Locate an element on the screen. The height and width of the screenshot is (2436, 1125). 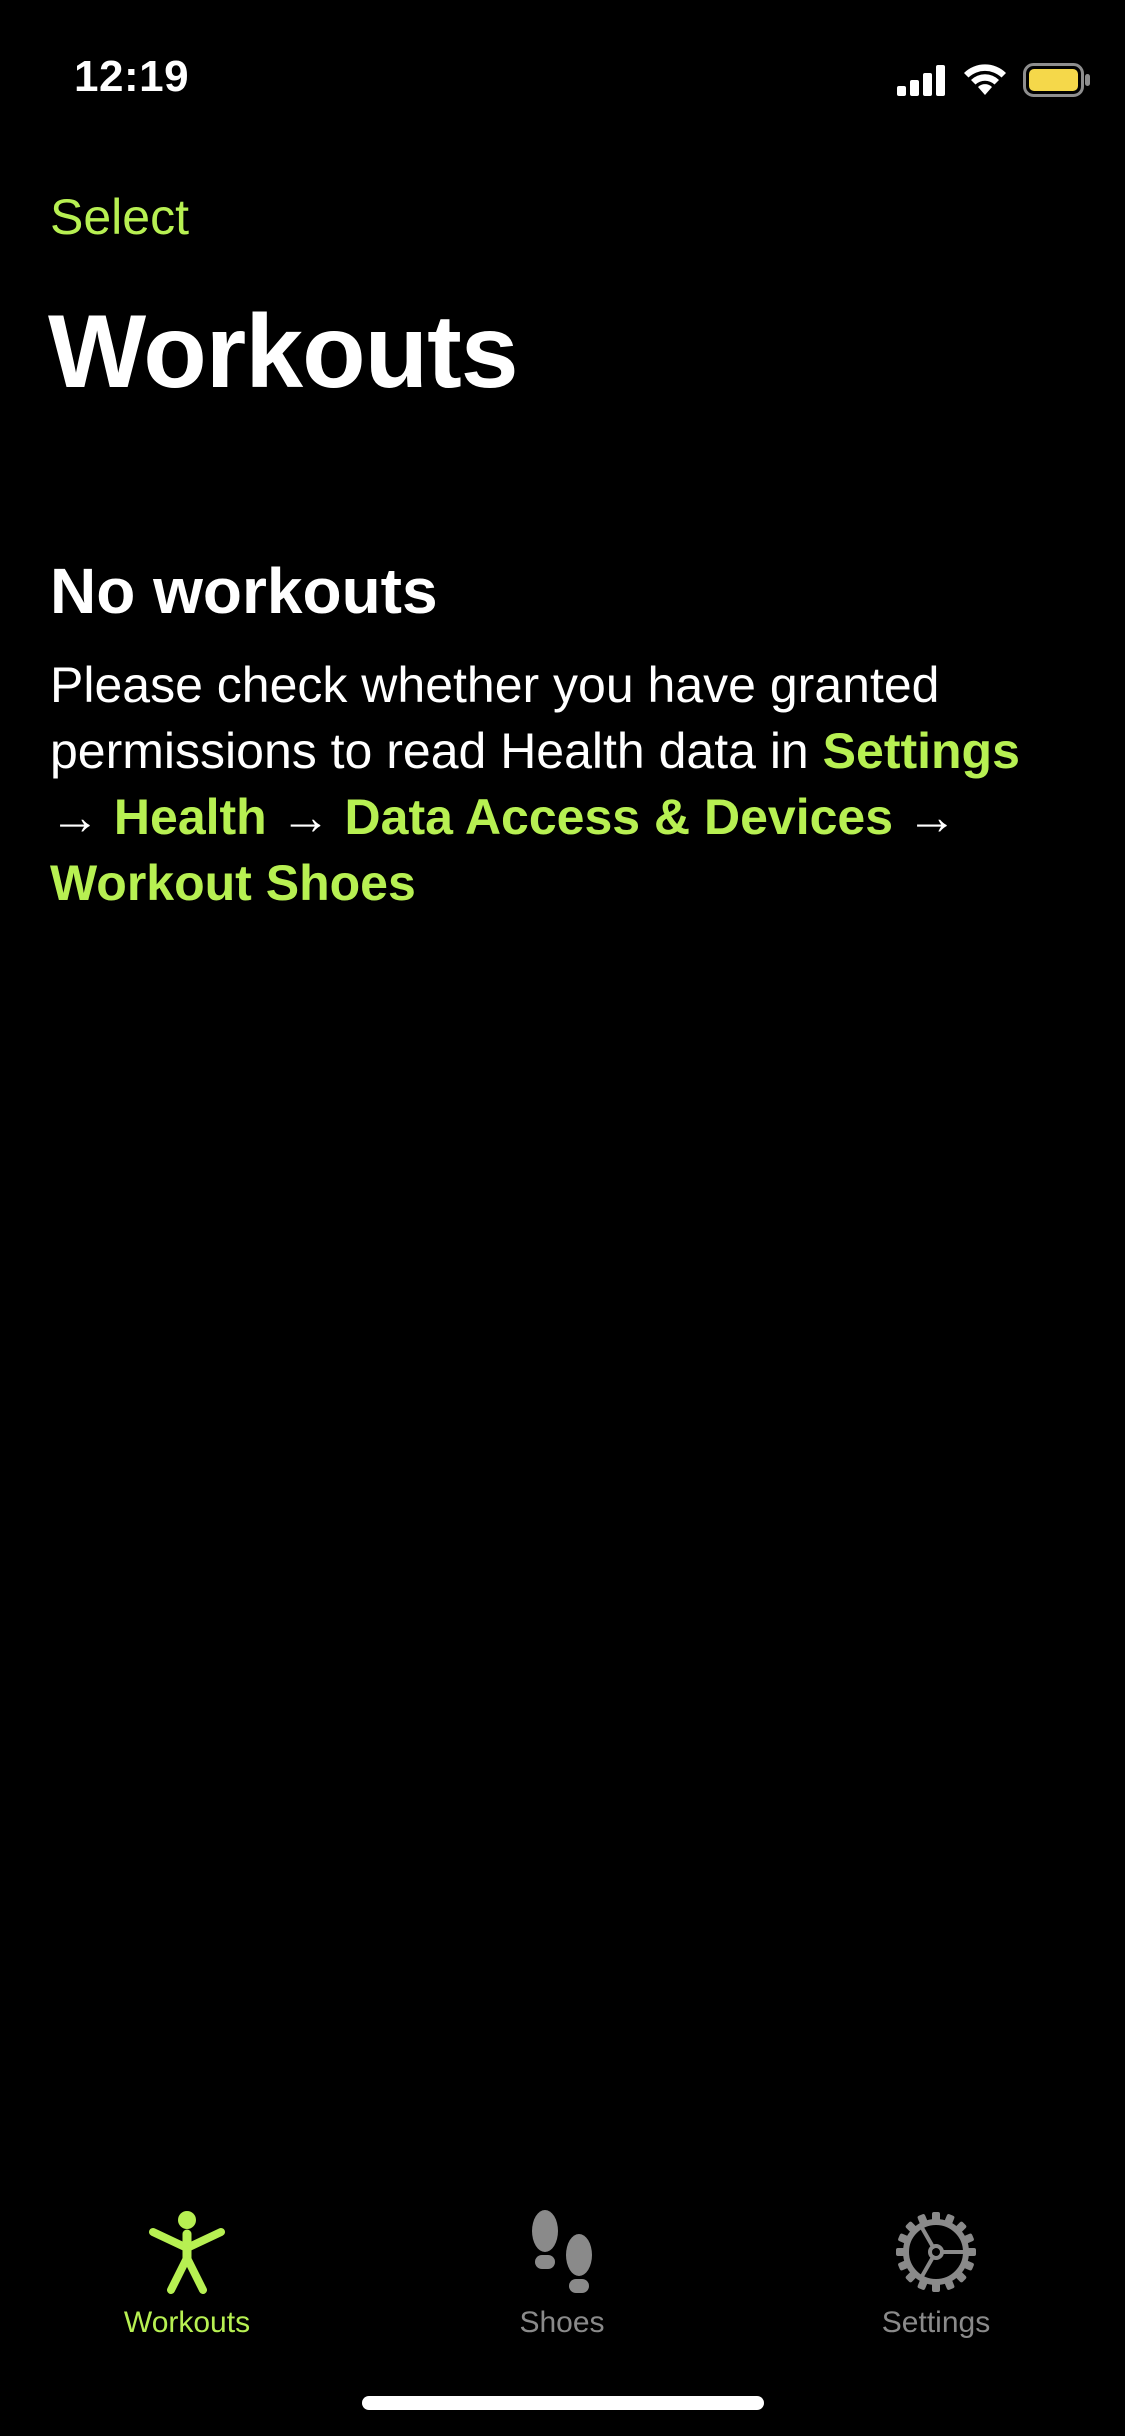
health-link: Health is located at coordinates (190, 817).